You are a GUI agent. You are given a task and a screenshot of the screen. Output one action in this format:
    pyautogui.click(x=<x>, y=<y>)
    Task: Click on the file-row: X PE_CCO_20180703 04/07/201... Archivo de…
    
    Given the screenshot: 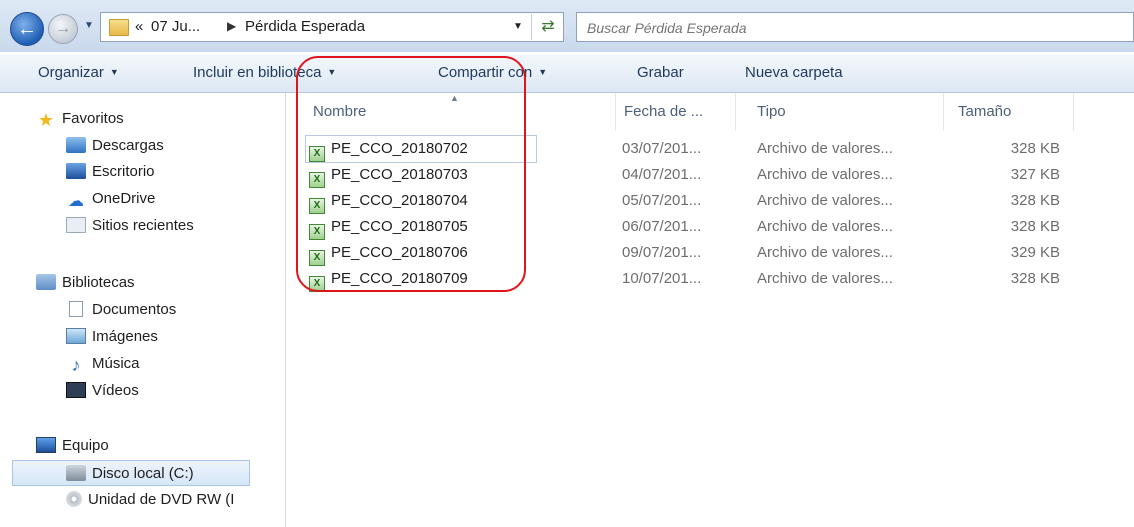 What is the action you would take?
    pyautogui.click(x=710, y=175)
    